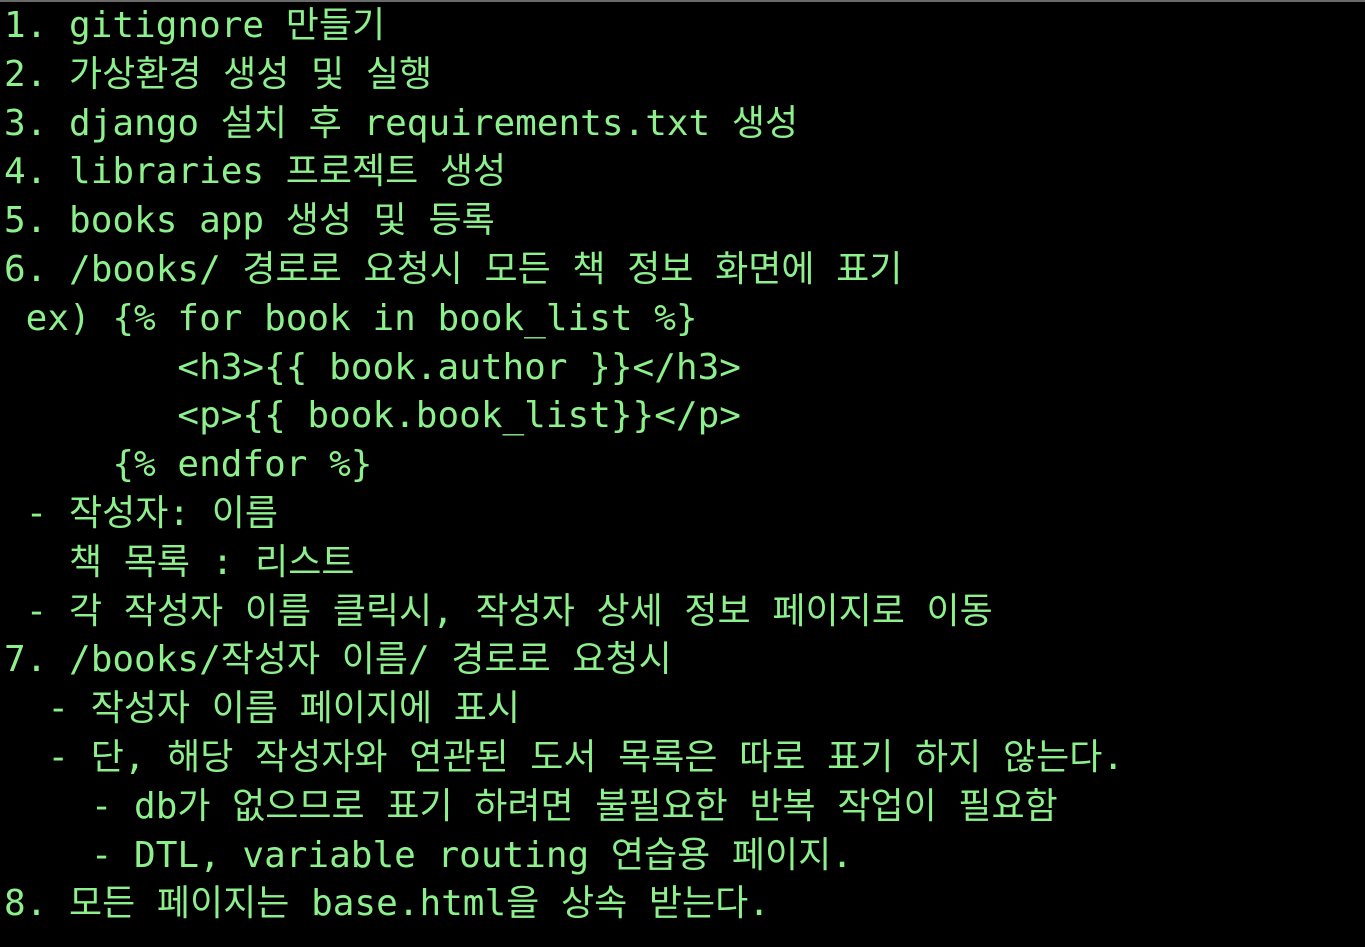 This screenshot has height=947, width=1365. Describe the element at coordinates (255, 172) in the screenshot. I see `text-line-4: 4. libraries 프로젝트 생성` at that location.